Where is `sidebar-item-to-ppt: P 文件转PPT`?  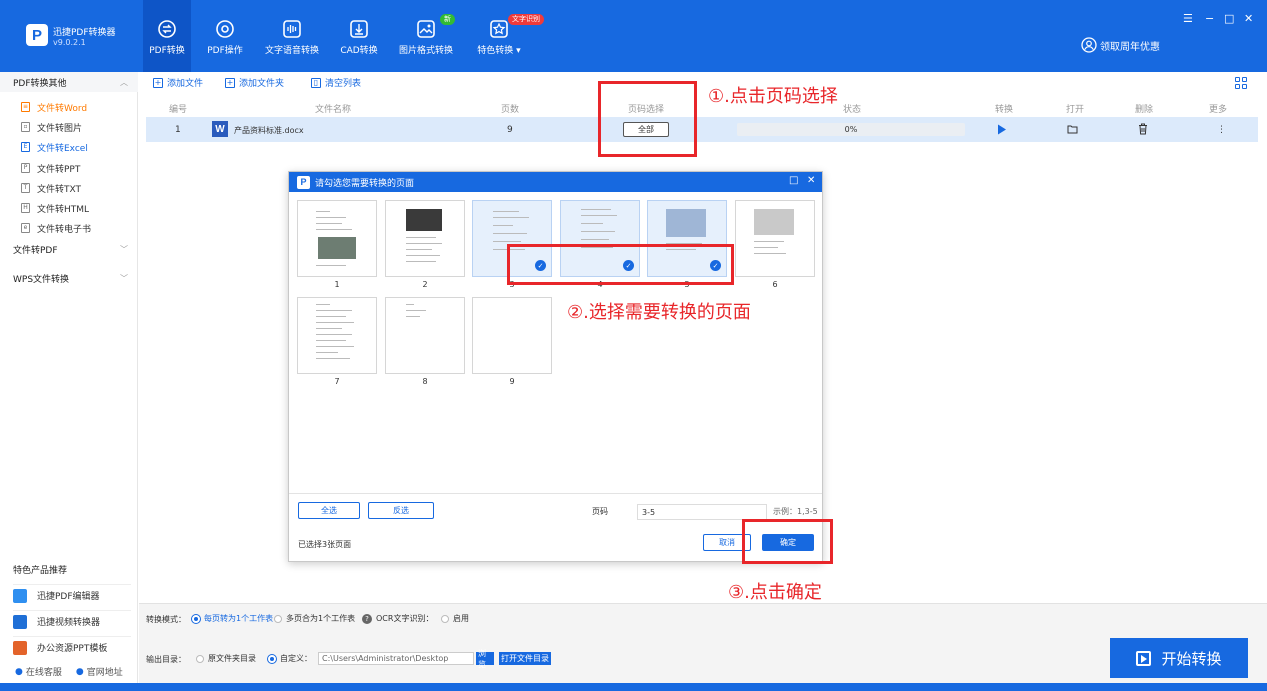
sidebar-item-to-ppt: P 文件转PPT is located at coordinates (50, 168).